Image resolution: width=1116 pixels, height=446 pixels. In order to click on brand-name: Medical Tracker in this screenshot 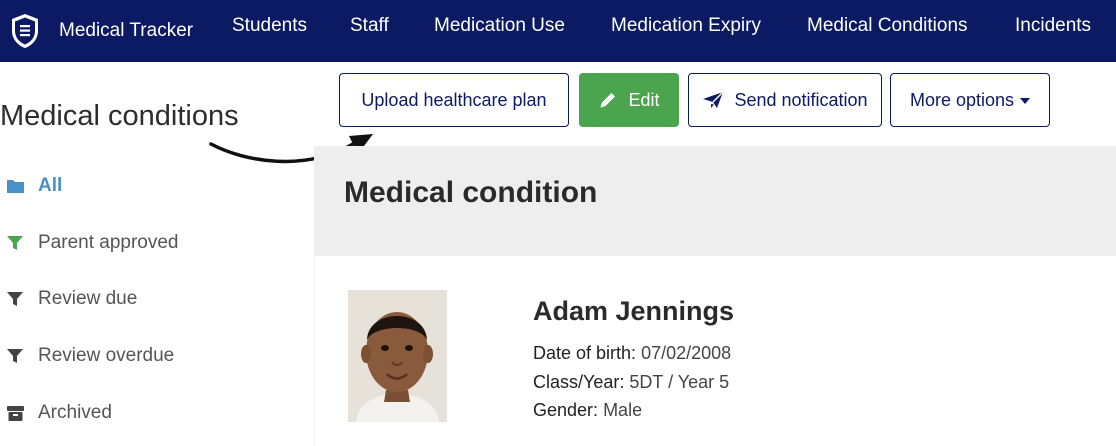, I will do `click(126, 30)`.